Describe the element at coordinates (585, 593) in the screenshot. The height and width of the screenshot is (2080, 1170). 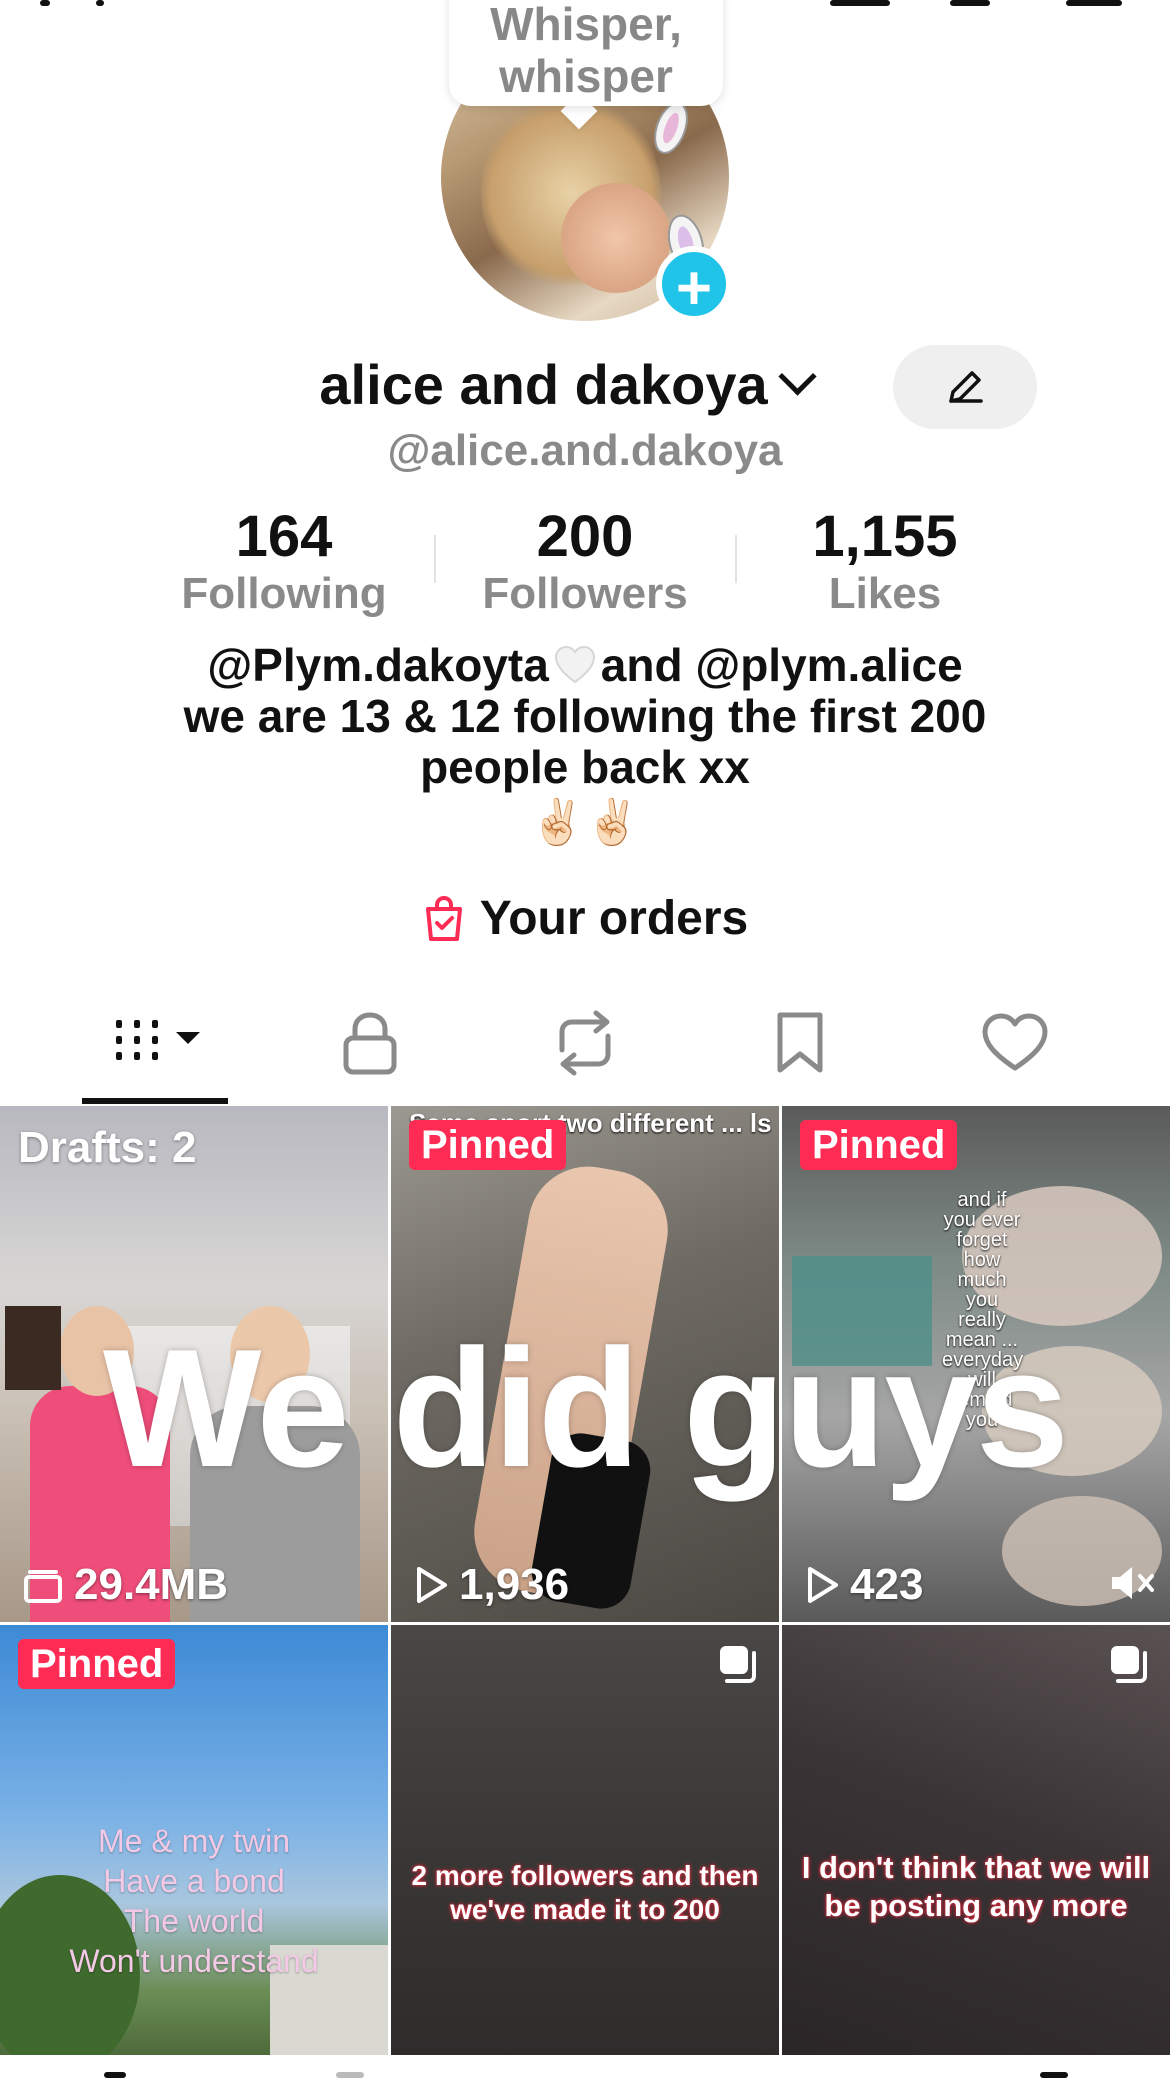
I see `stat-label: Followers` at that location.